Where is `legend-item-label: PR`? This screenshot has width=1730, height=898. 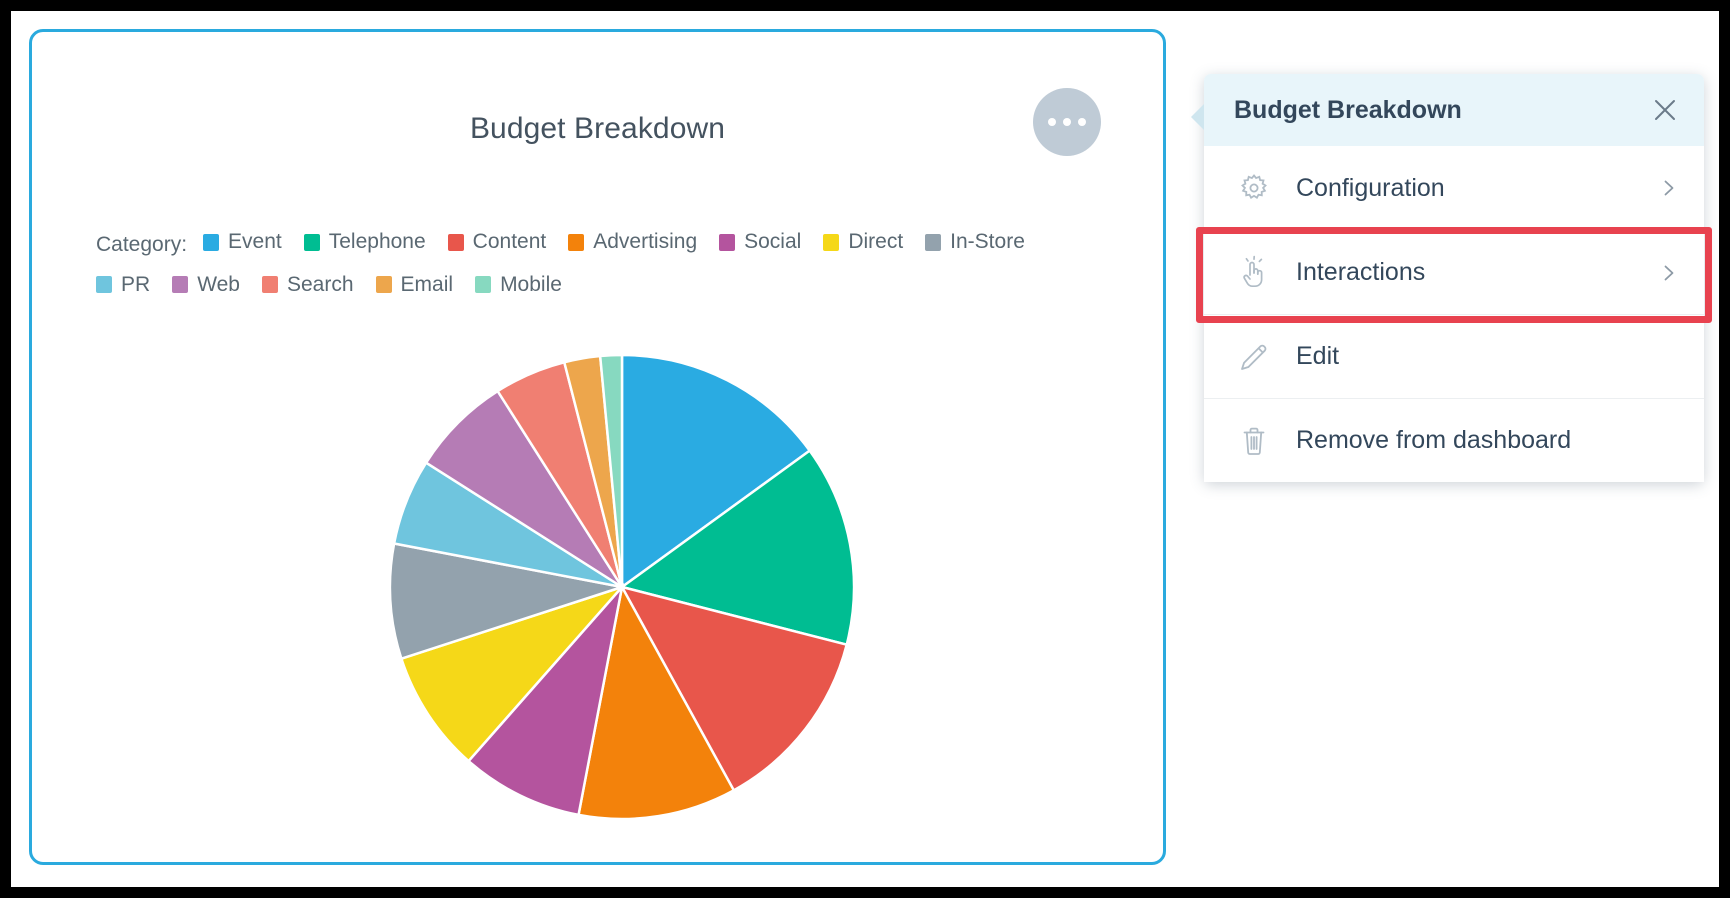
legend-item-label: PR is located at coordinates (136, 284).